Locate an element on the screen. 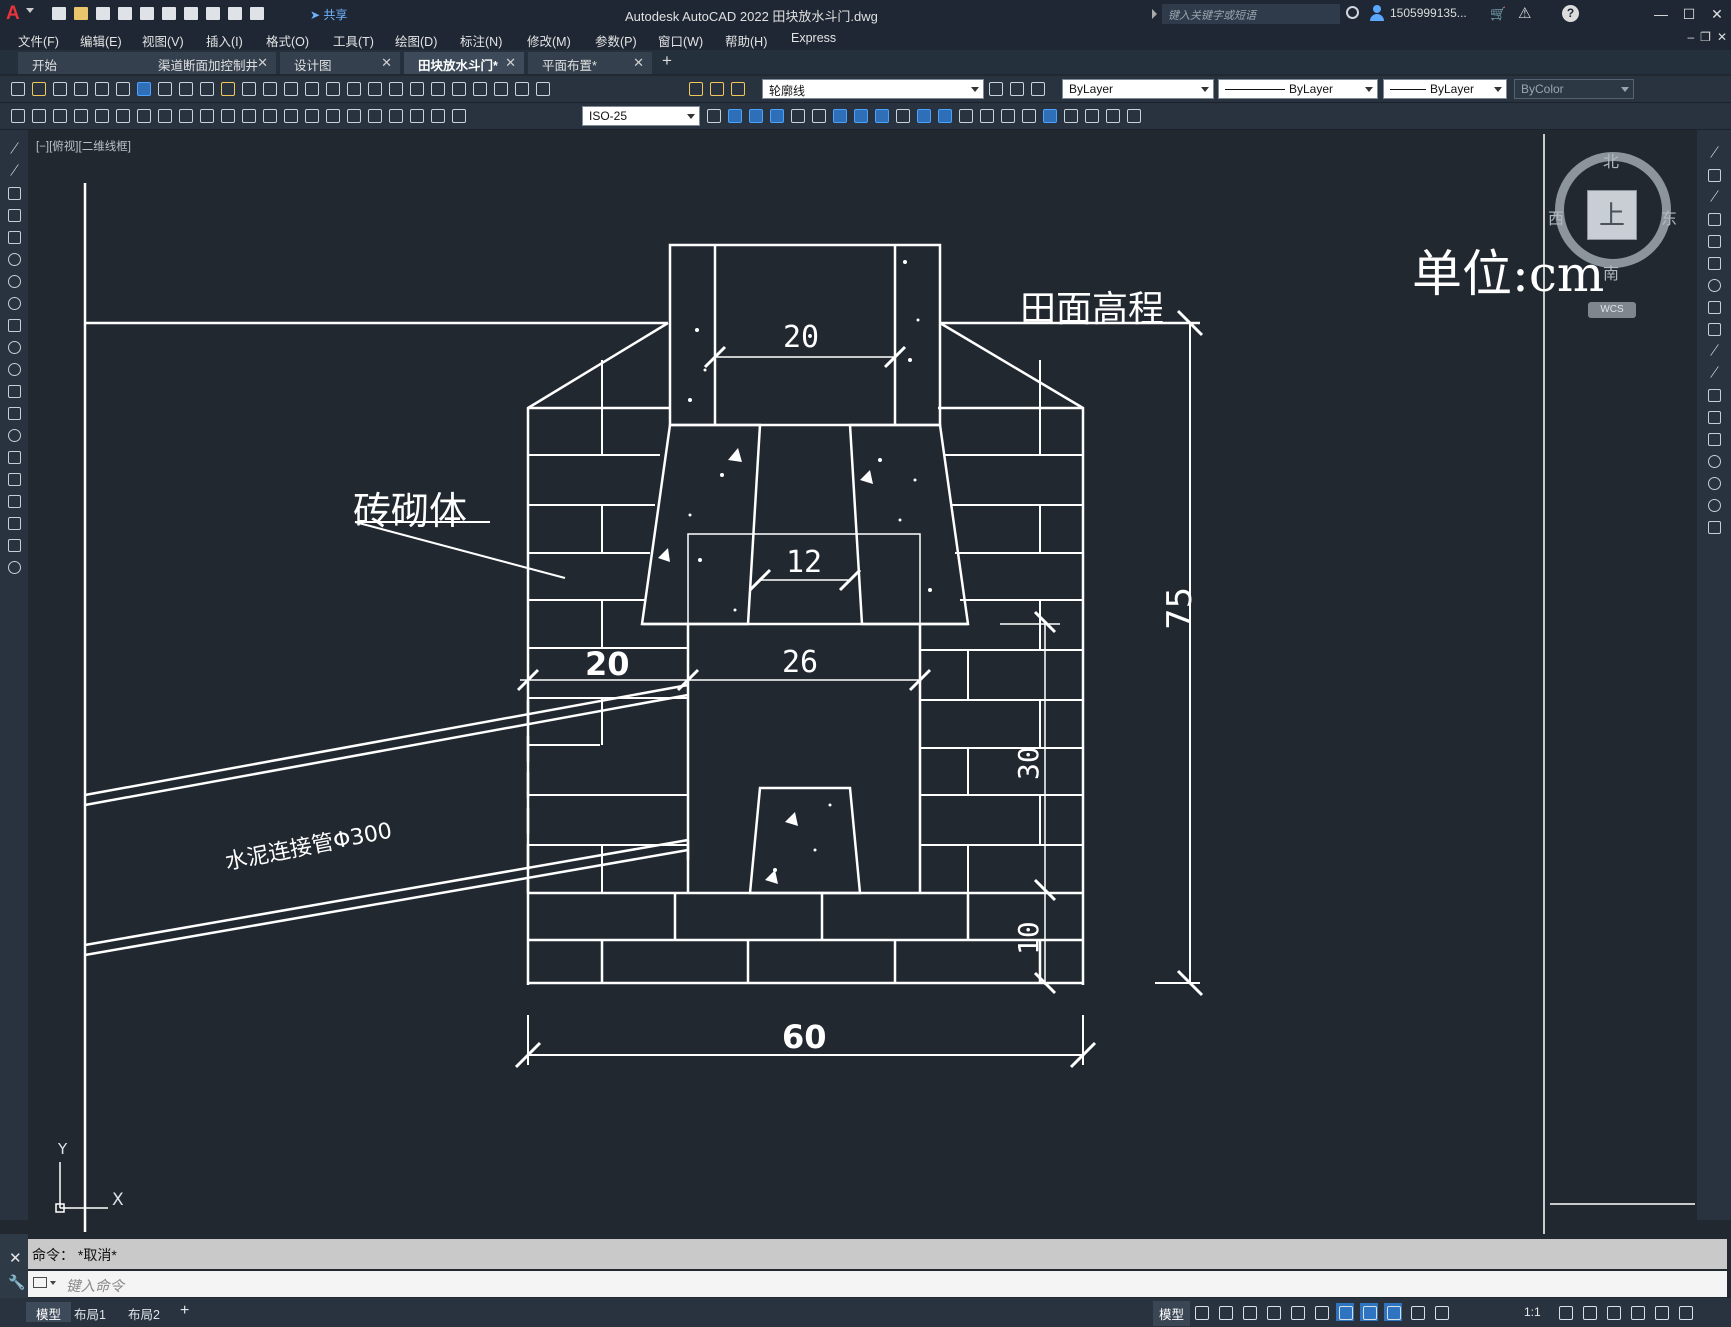  bottom-concrete-block is located at coordinates (805, 840).